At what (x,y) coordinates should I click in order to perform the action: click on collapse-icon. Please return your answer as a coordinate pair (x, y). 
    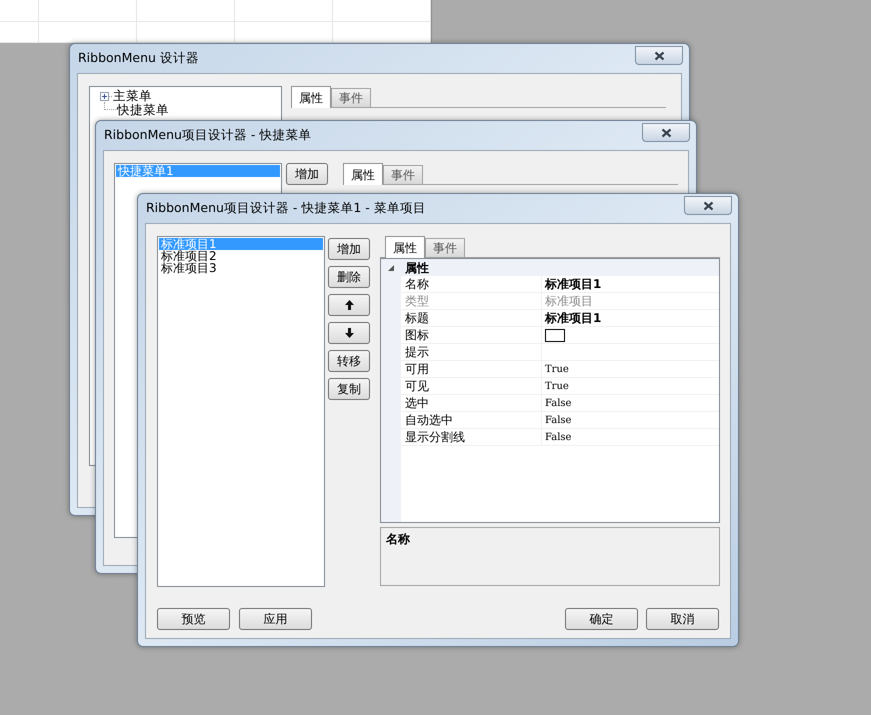
    Looking at the image, I should click on (391, 267).